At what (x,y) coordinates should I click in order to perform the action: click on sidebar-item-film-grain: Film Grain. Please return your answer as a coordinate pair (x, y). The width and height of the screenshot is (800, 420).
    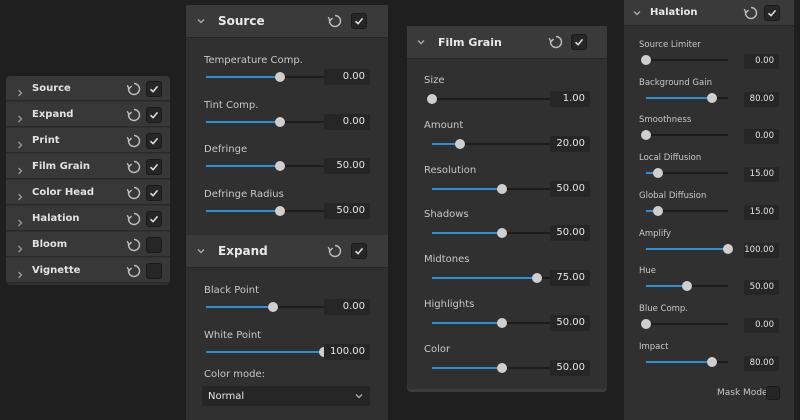
    Looking at the image, I should click on (88, 166).